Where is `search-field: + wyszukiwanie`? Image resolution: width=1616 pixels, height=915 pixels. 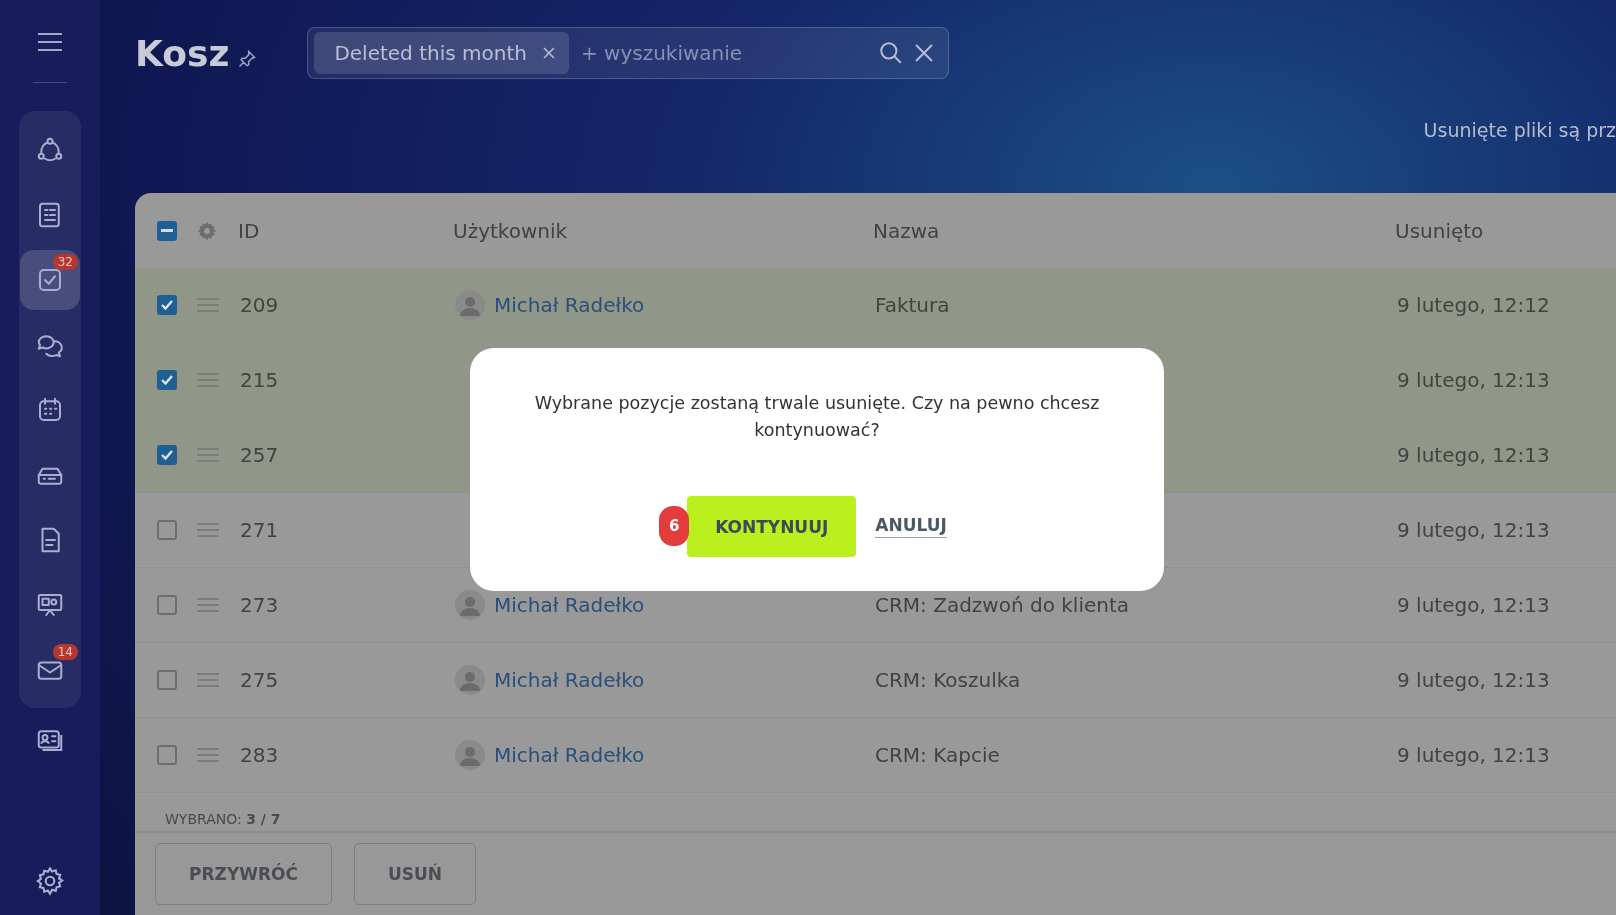
search-field: + wyszukiwanie is located at coordinates (723, 53).